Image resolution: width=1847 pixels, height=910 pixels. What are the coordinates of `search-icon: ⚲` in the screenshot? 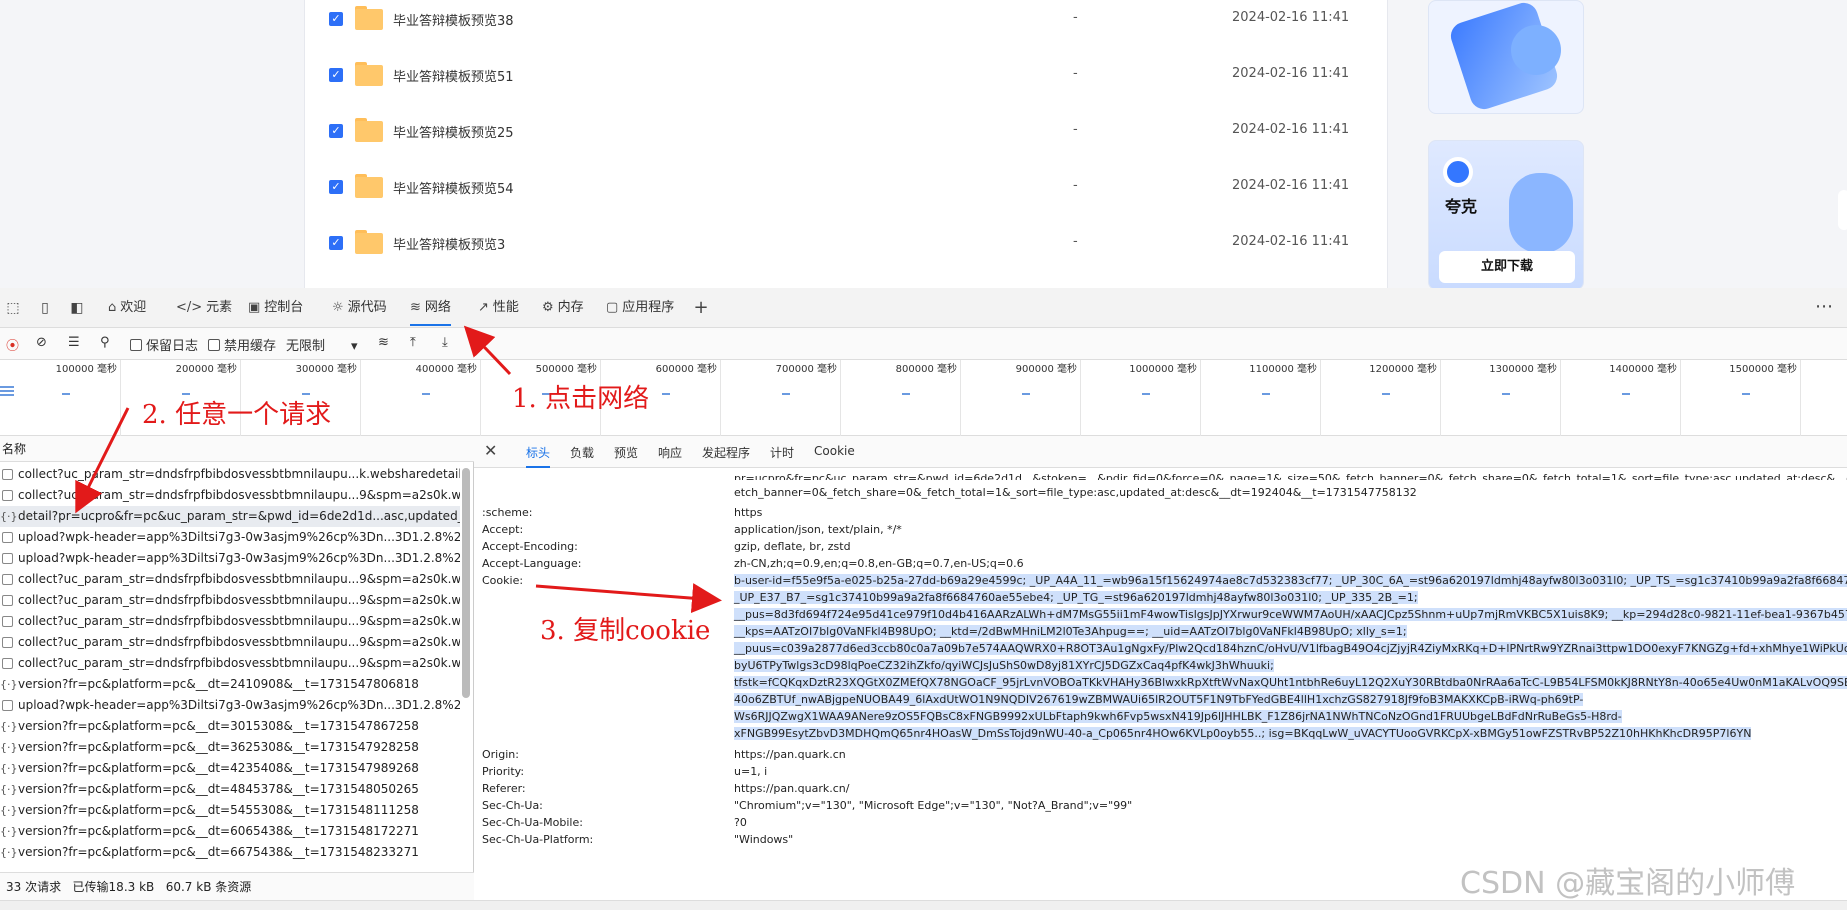 It's located at (105, 342).